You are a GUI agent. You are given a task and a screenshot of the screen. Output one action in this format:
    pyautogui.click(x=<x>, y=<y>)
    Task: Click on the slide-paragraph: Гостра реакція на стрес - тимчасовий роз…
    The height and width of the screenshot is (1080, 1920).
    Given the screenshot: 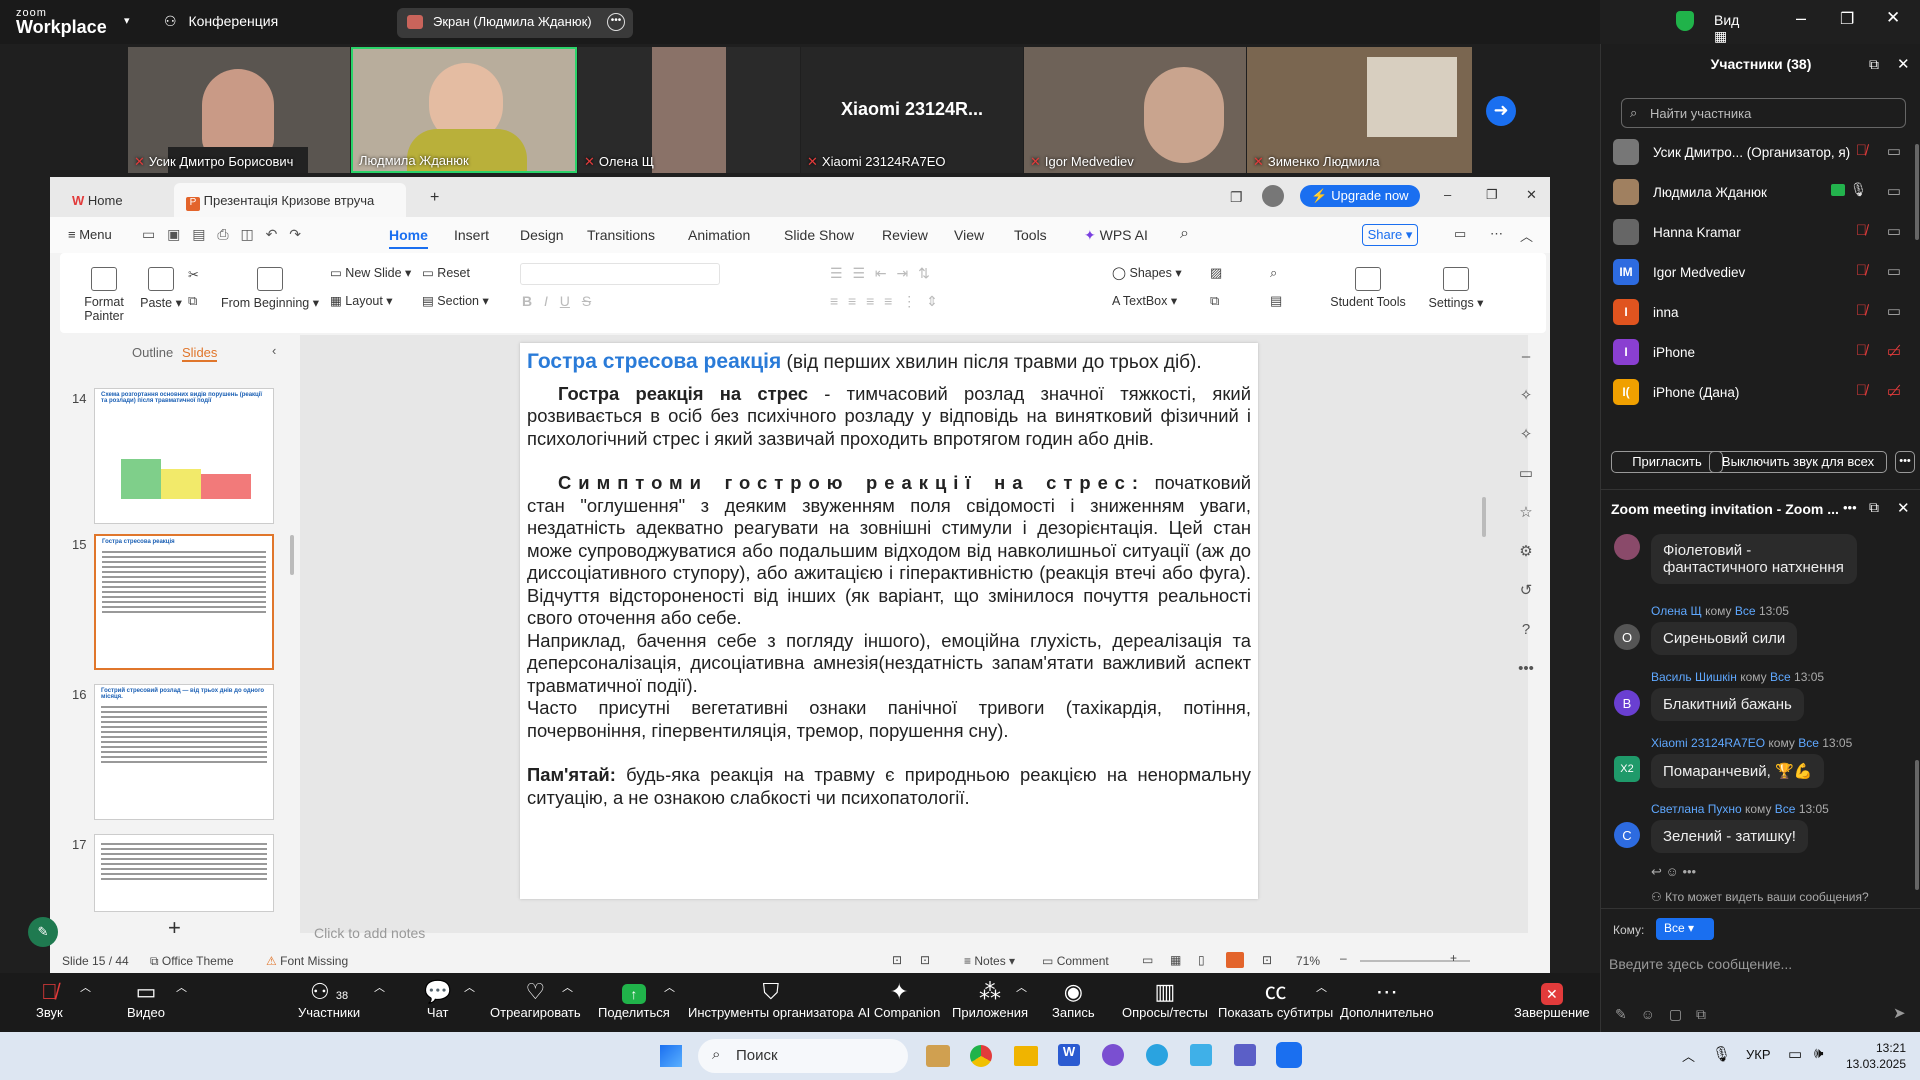 What is the action you would take?
    pyautogui.click(x=889, y=417)
    